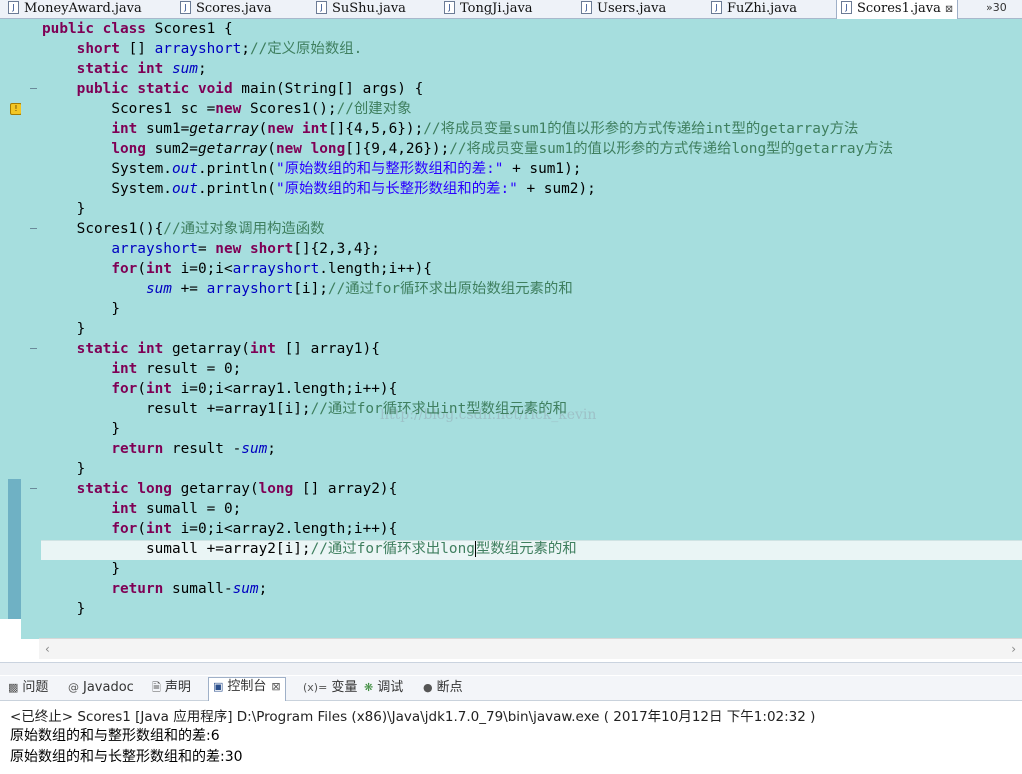 The height and width of the screenshot is (774, 1022). Describe the element at coordinates (443, 689) in the screenshot. I see `tab-breakpoints: ● 断点` at that location.